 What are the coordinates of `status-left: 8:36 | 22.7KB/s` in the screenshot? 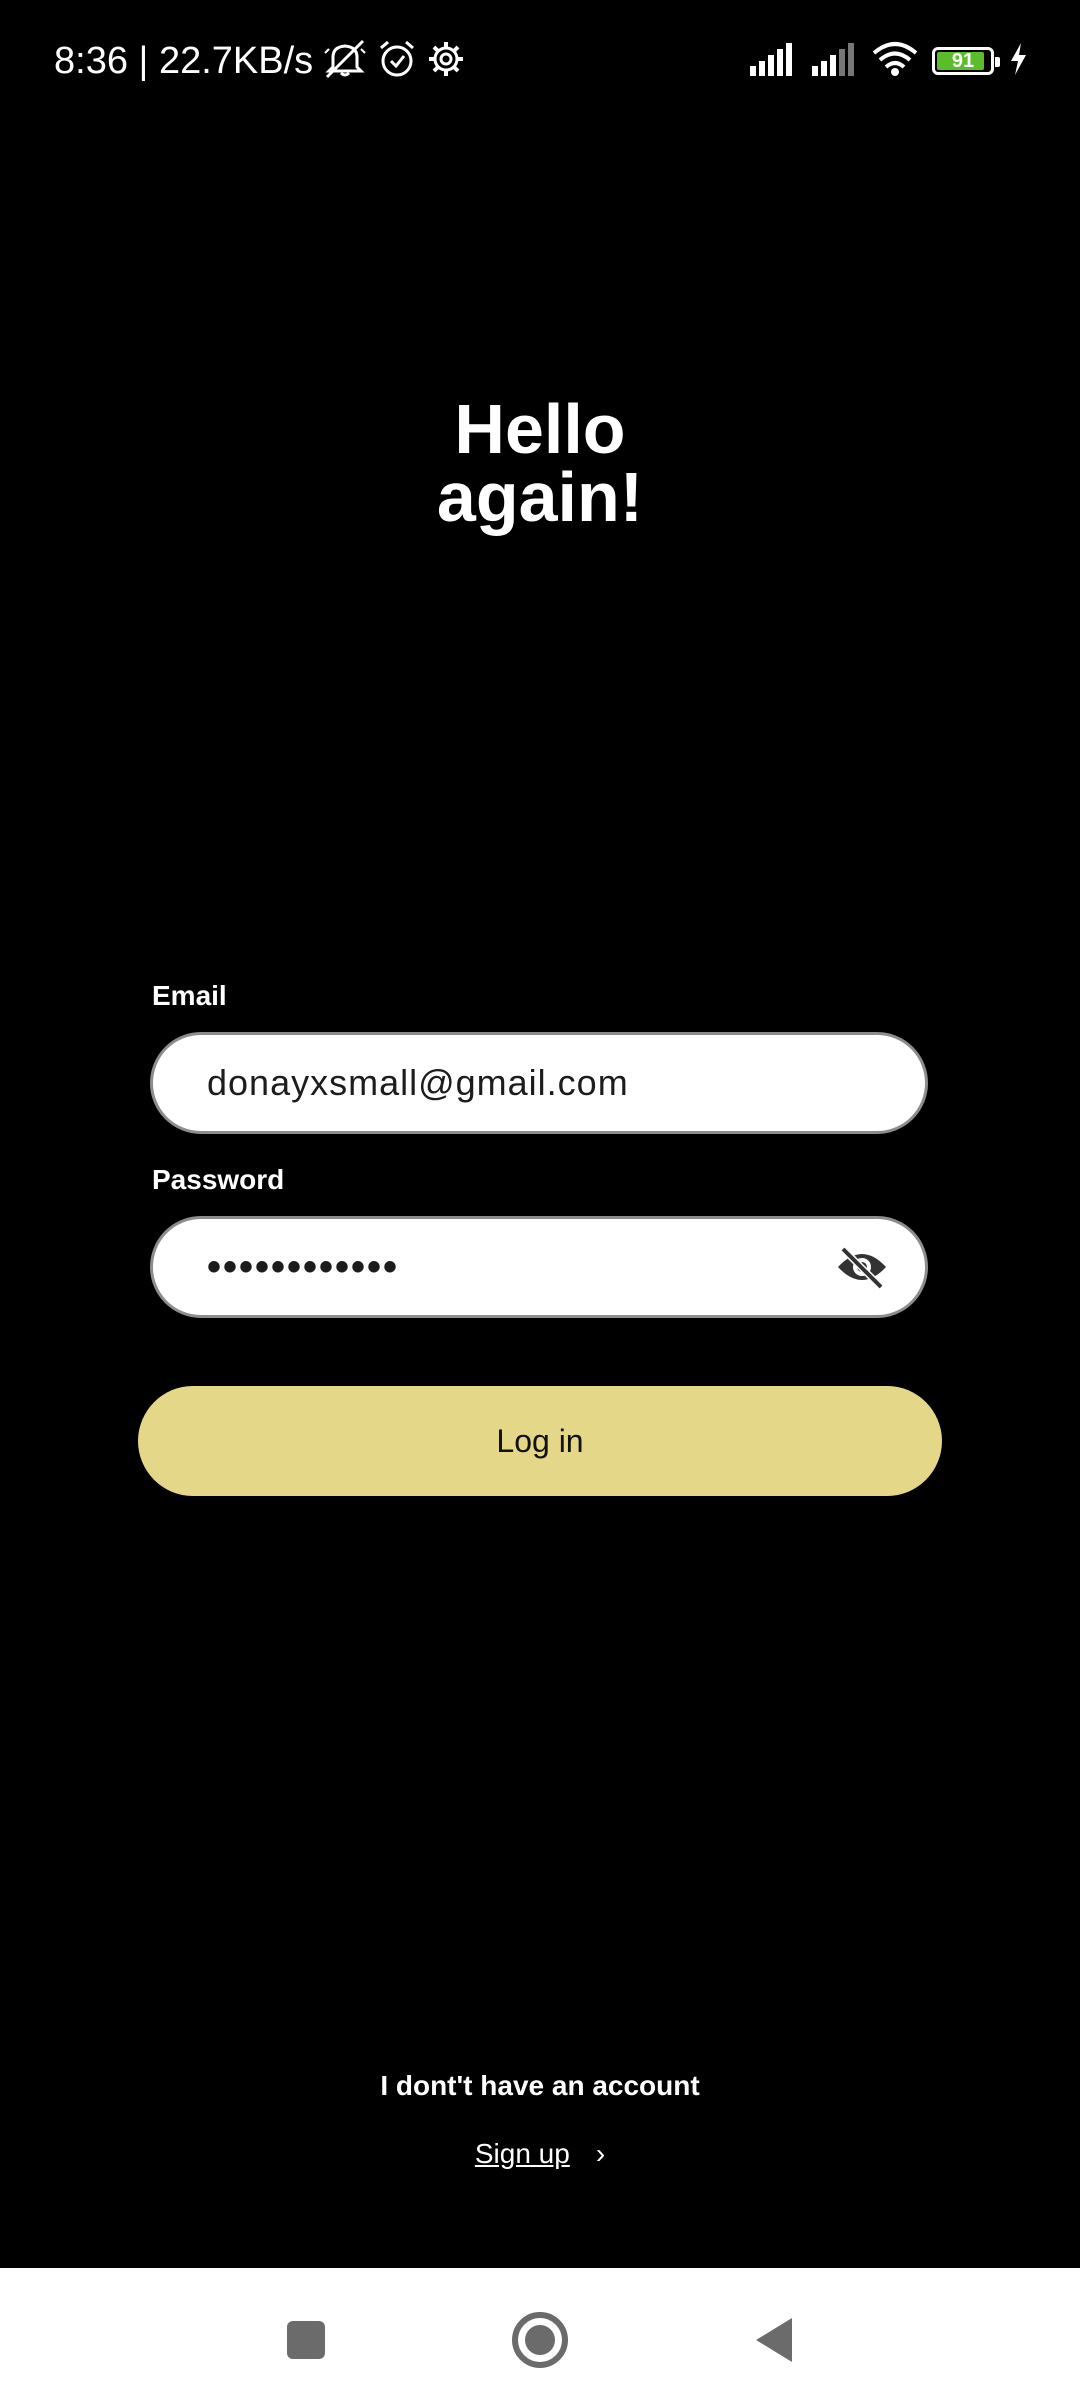 It's located at (259, 61).